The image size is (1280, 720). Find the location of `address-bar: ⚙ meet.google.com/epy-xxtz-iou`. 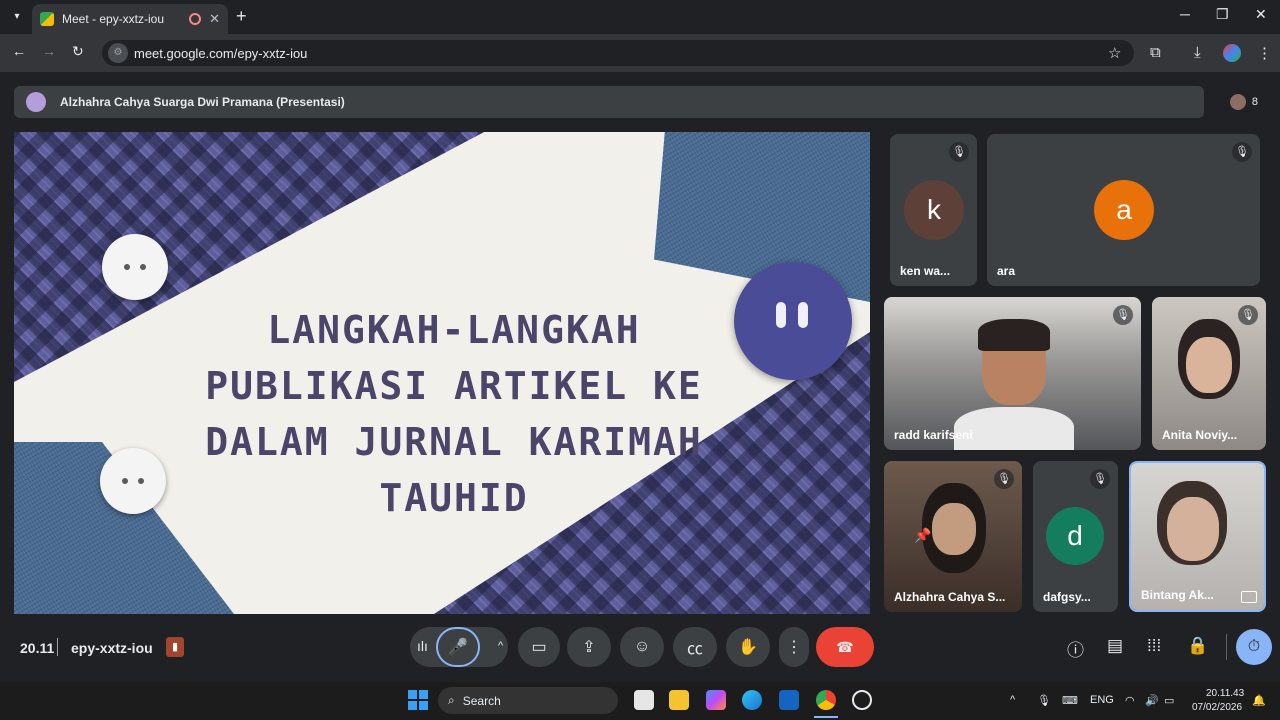

address-bar: ⚙ meet.google.com/epy-xxtz-iou is located at coordinates (618, 53).